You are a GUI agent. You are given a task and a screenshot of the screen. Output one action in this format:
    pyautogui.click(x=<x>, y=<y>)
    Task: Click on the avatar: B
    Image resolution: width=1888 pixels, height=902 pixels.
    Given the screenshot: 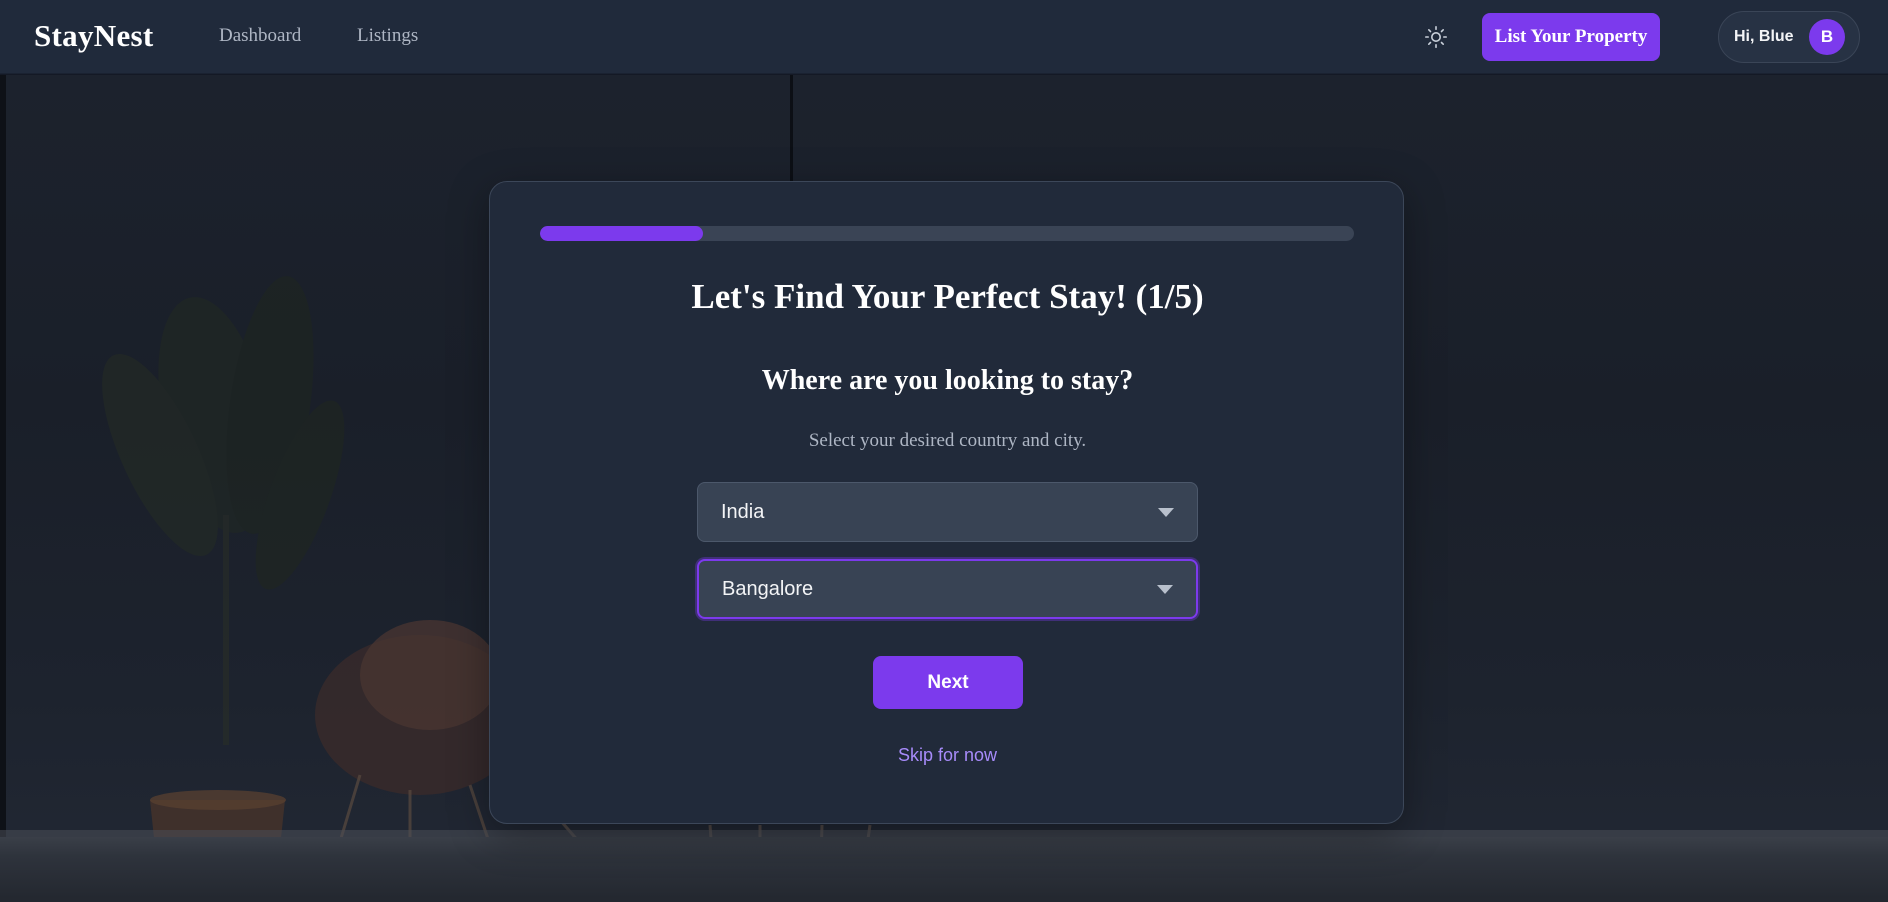 What is the action you would take?
    pyautogui.click(x=1827, y=37)
    